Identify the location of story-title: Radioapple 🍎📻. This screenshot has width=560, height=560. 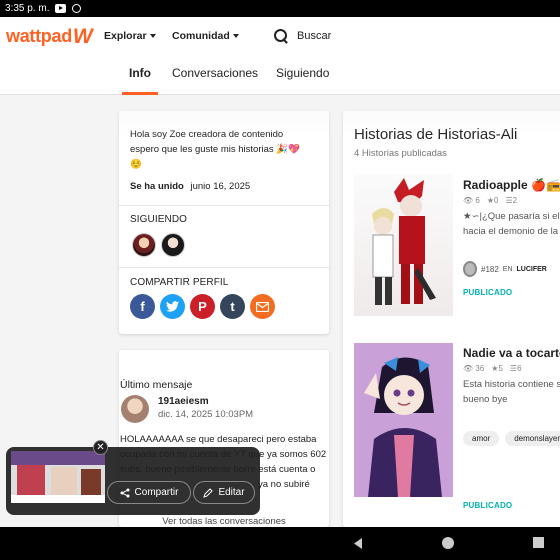
(511, 185).